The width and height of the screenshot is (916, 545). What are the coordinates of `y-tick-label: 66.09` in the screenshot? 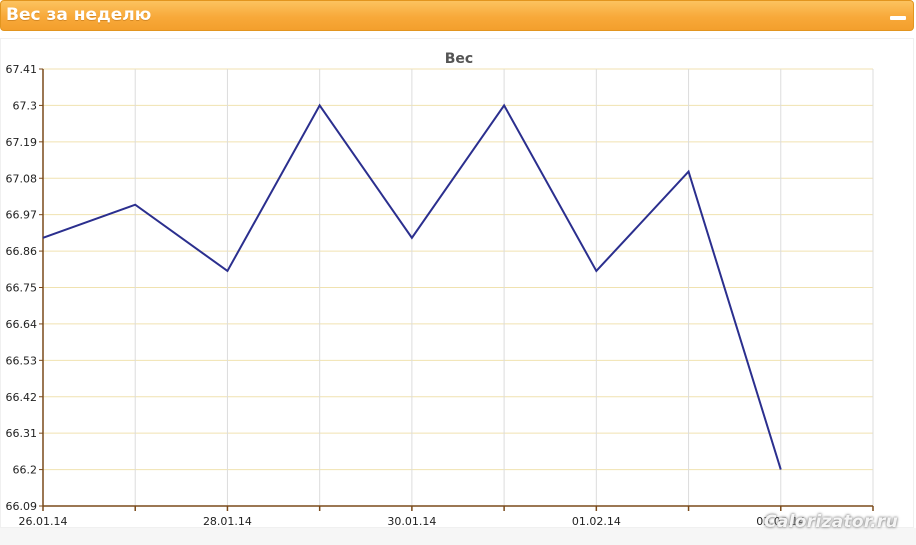 It's located at (22, 506).